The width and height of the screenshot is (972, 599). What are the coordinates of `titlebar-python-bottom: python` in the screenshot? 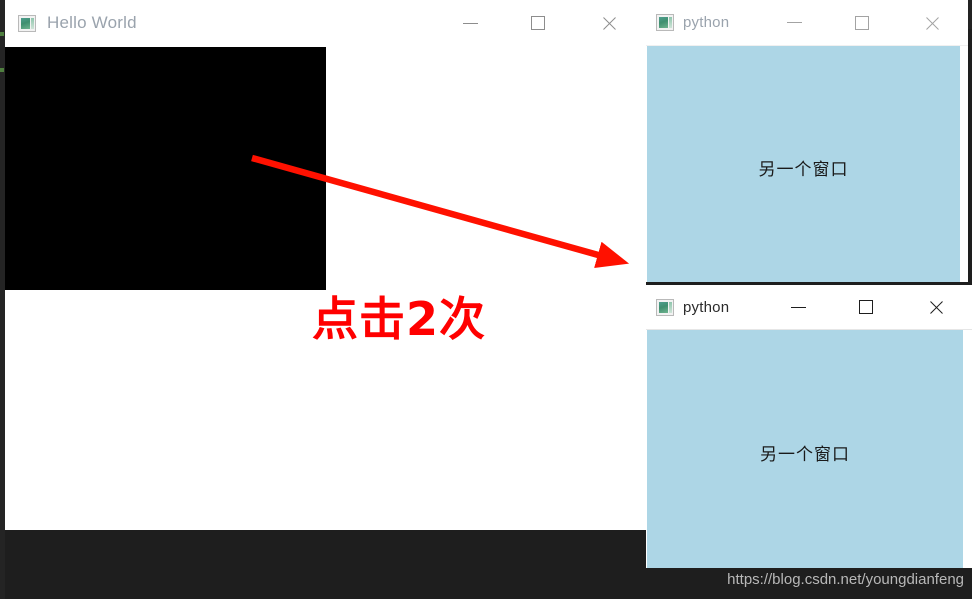 It's located at (809, 307).